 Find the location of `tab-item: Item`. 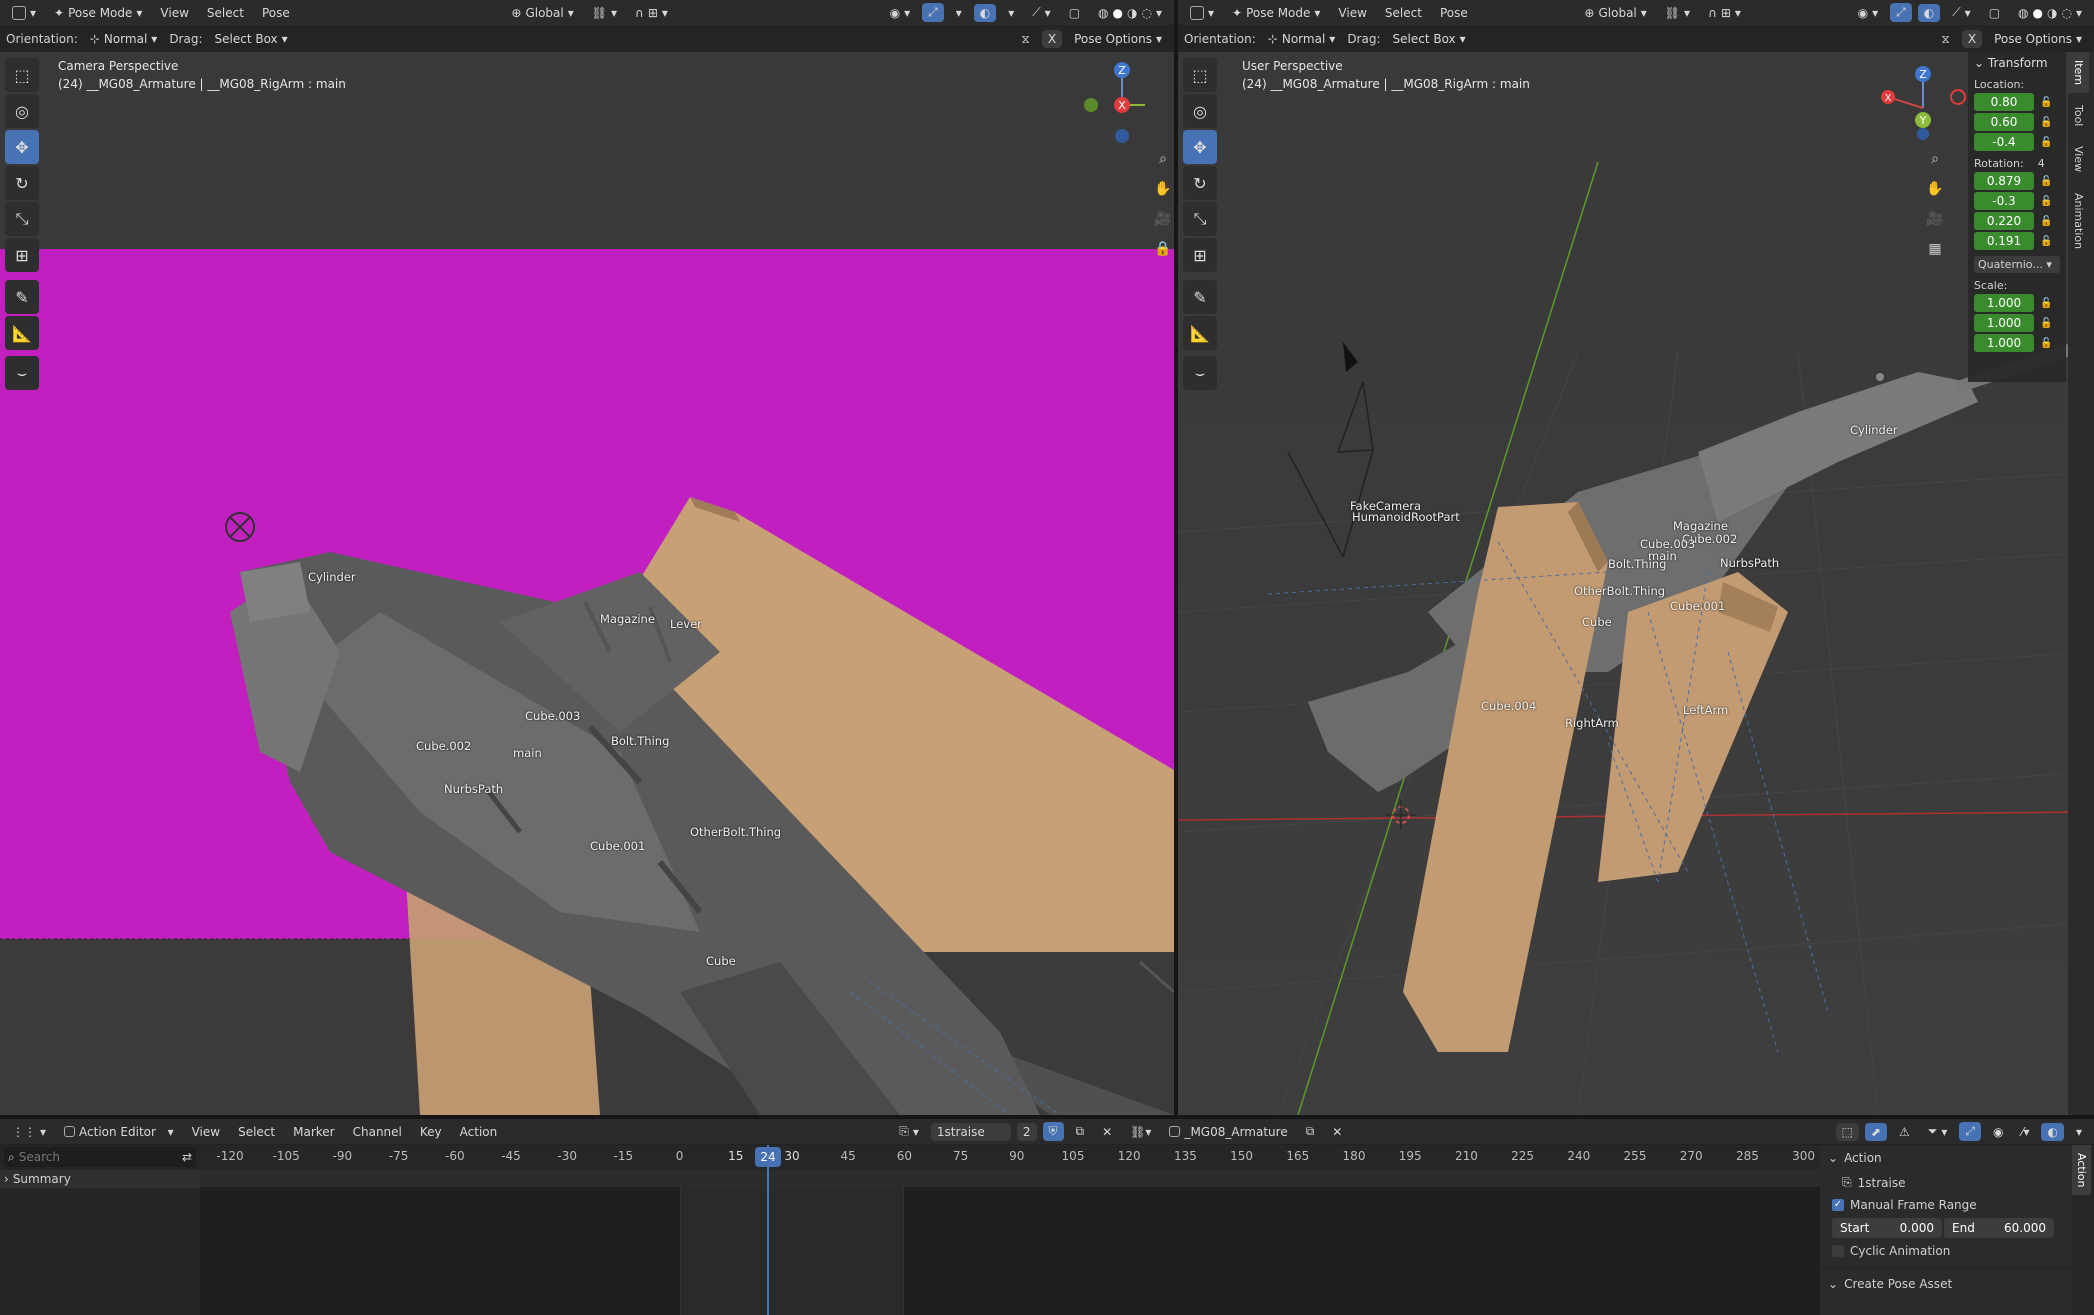

tab-item: Item is located at coordinates (2078, 73).